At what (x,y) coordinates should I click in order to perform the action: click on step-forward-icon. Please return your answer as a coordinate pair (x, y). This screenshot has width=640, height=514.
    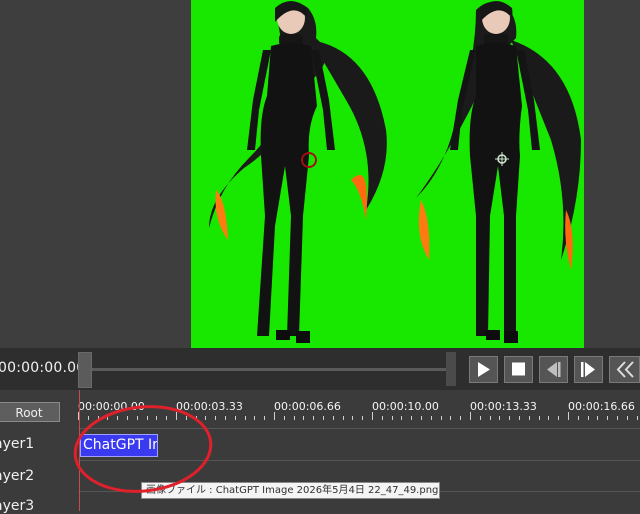
    Looking at the image, I should click on (588, 369).